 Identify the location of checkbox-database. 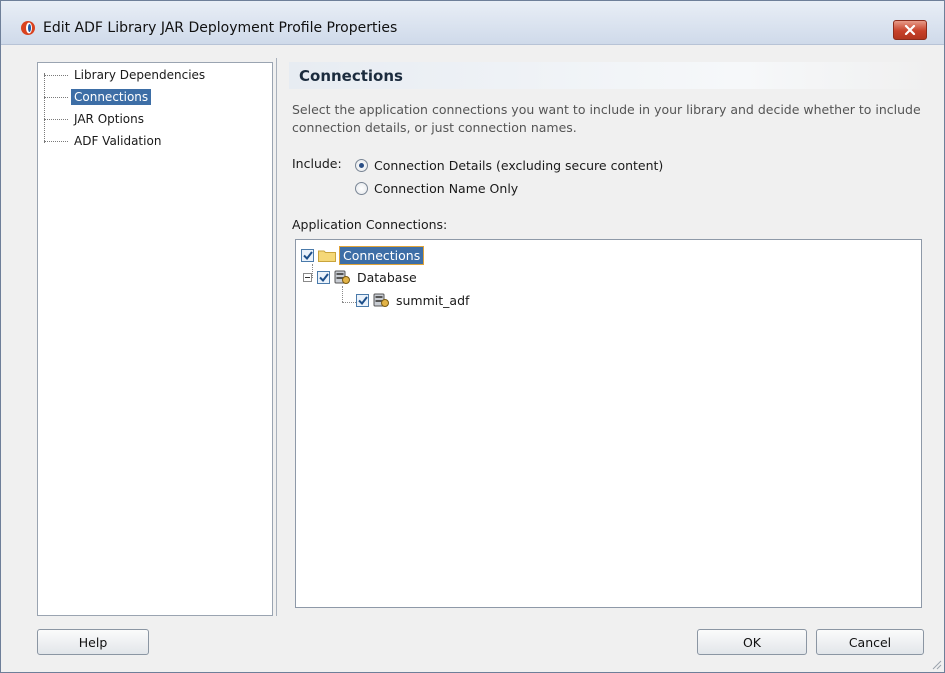
(323, 277).